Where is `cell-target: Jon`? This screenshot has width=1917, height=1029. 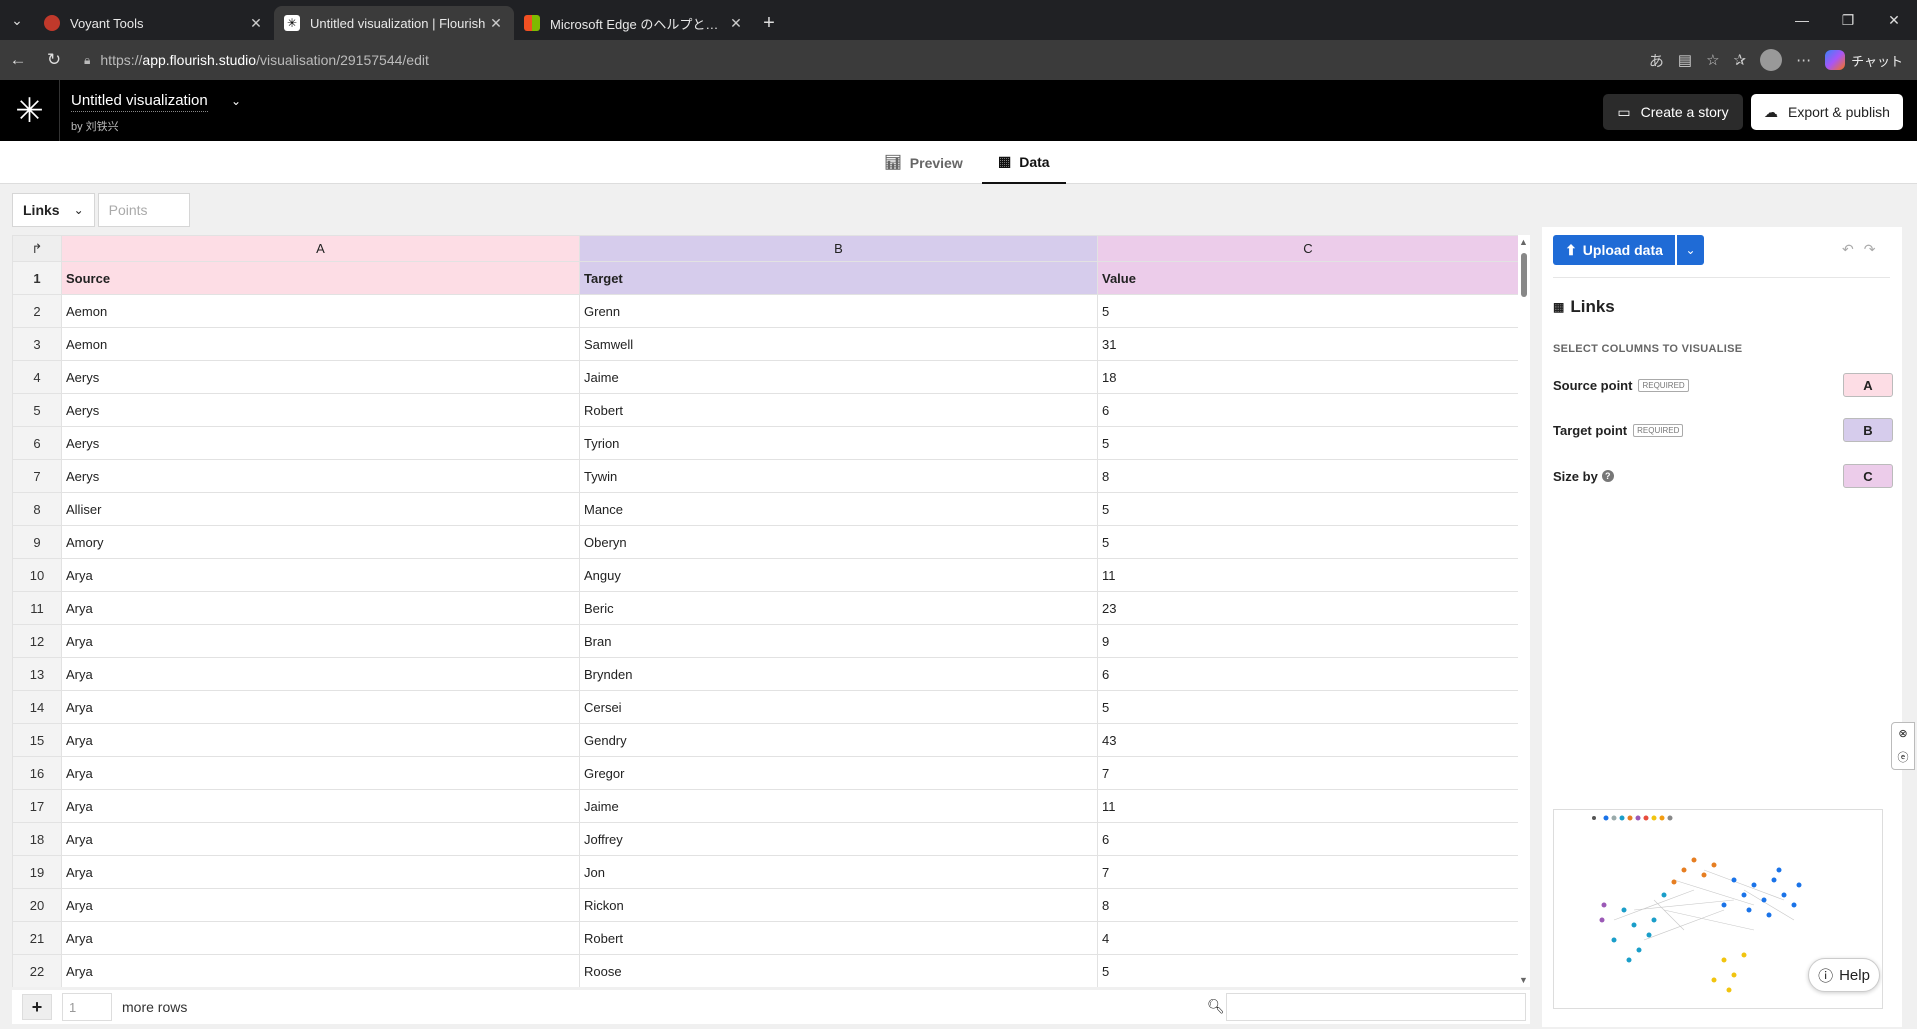
cell-target: Jon is located at coordinates (838, 872).